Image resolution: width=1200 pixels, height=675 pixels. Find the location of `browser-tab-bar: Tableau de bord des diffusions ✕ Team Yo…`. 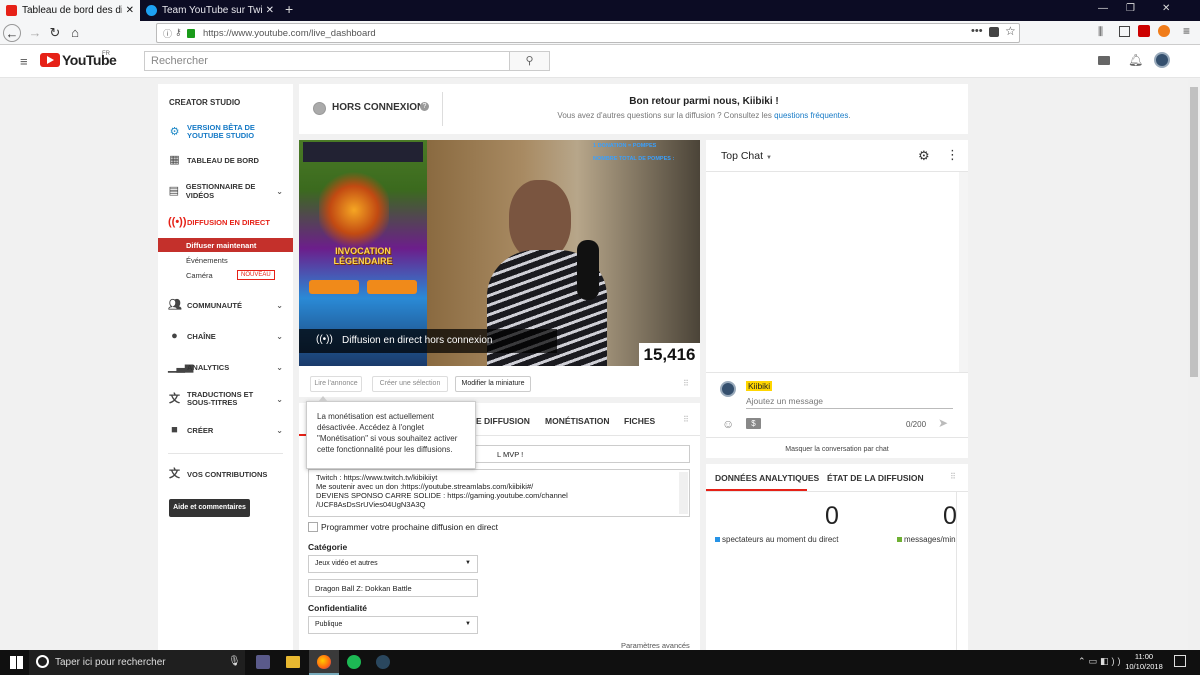

browser-tab-bar: Tableau de bord des diffusions ✕ Team Yo… is located at coordinates (600, 10).